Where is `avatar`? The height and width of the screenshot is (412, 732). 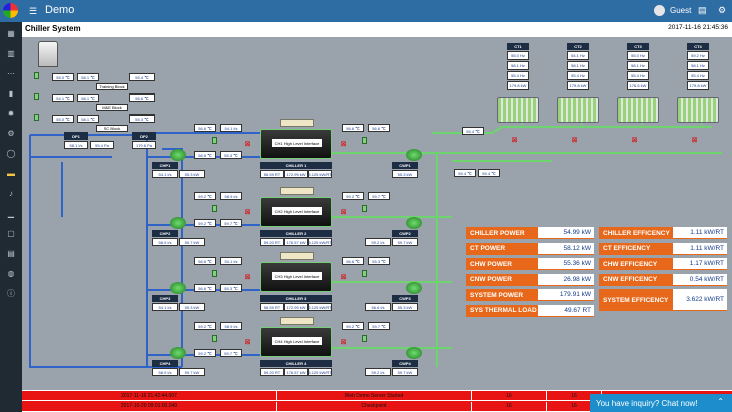 avatar is located at coordinates (659, 10).